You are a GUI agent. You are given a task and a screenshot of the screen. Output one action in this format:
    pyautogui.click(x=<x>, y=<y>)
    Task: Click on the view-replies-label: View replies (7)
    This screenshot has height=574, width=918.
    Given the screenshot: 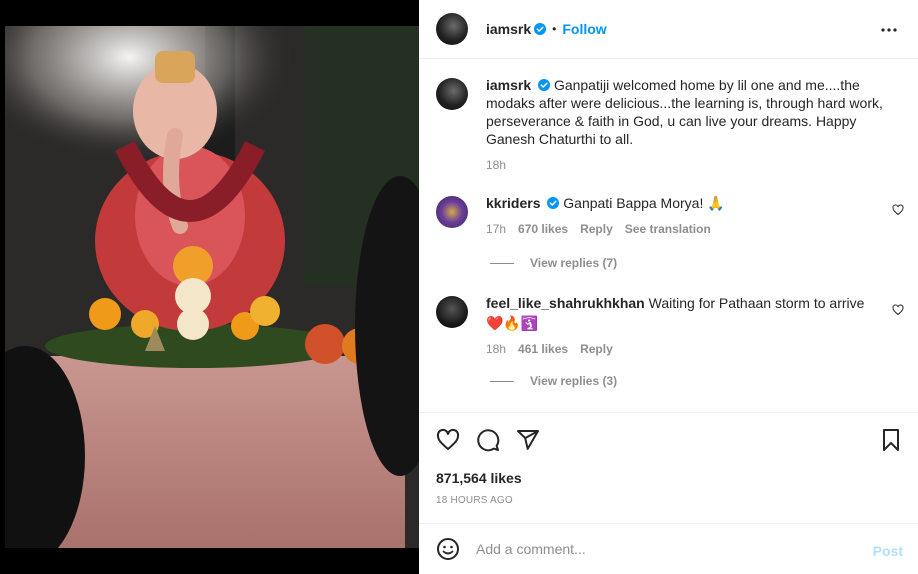 What is the action you would take?
    pyautogui.click(x=574, y=263)
    